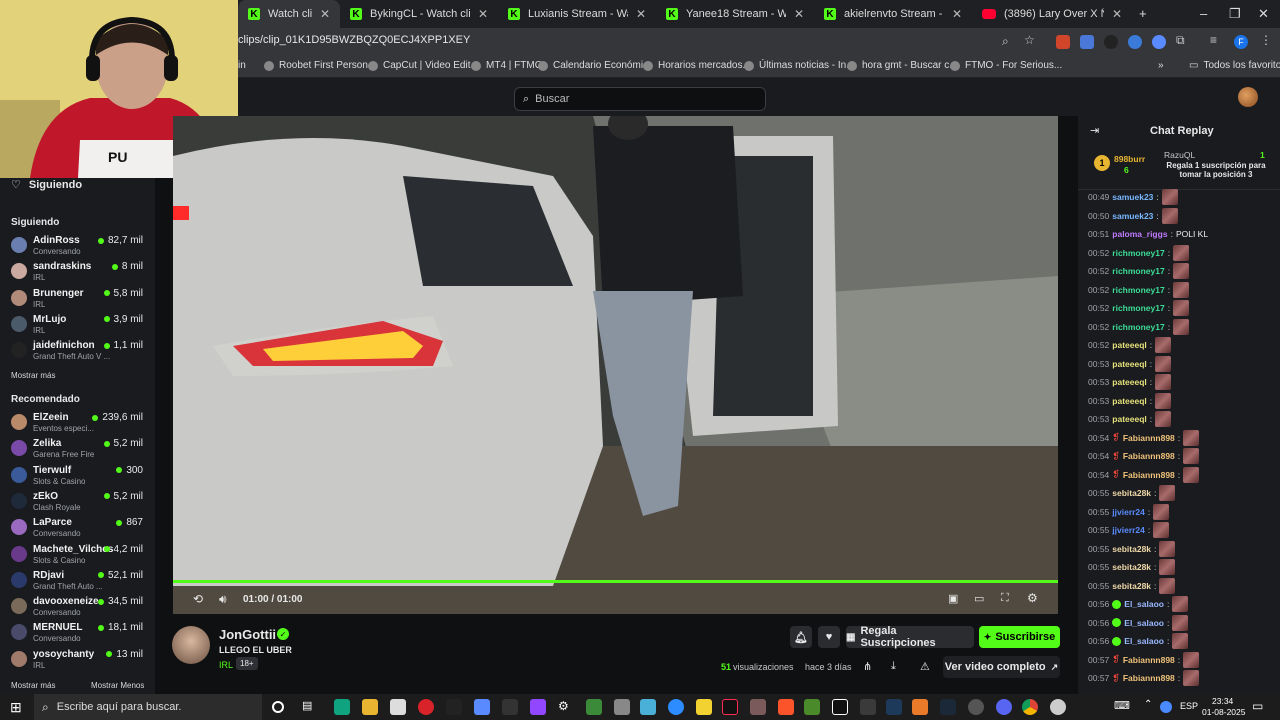 This screenshot has height=720, width=1280. Describe the element at coordinates (16, 707) in the screenshot. I see `windows-start-icon: ⊞` at that location.